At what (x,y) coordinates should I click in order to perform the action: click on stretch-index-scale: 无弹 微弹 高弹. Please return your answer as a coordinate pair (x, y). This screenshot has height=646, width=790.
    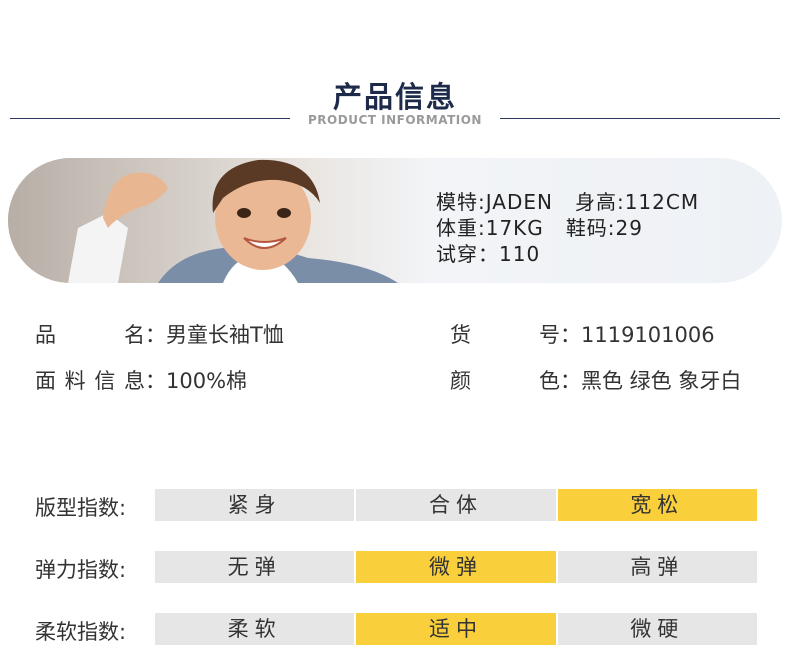
    Looking at the image, I should click on (456, 567).